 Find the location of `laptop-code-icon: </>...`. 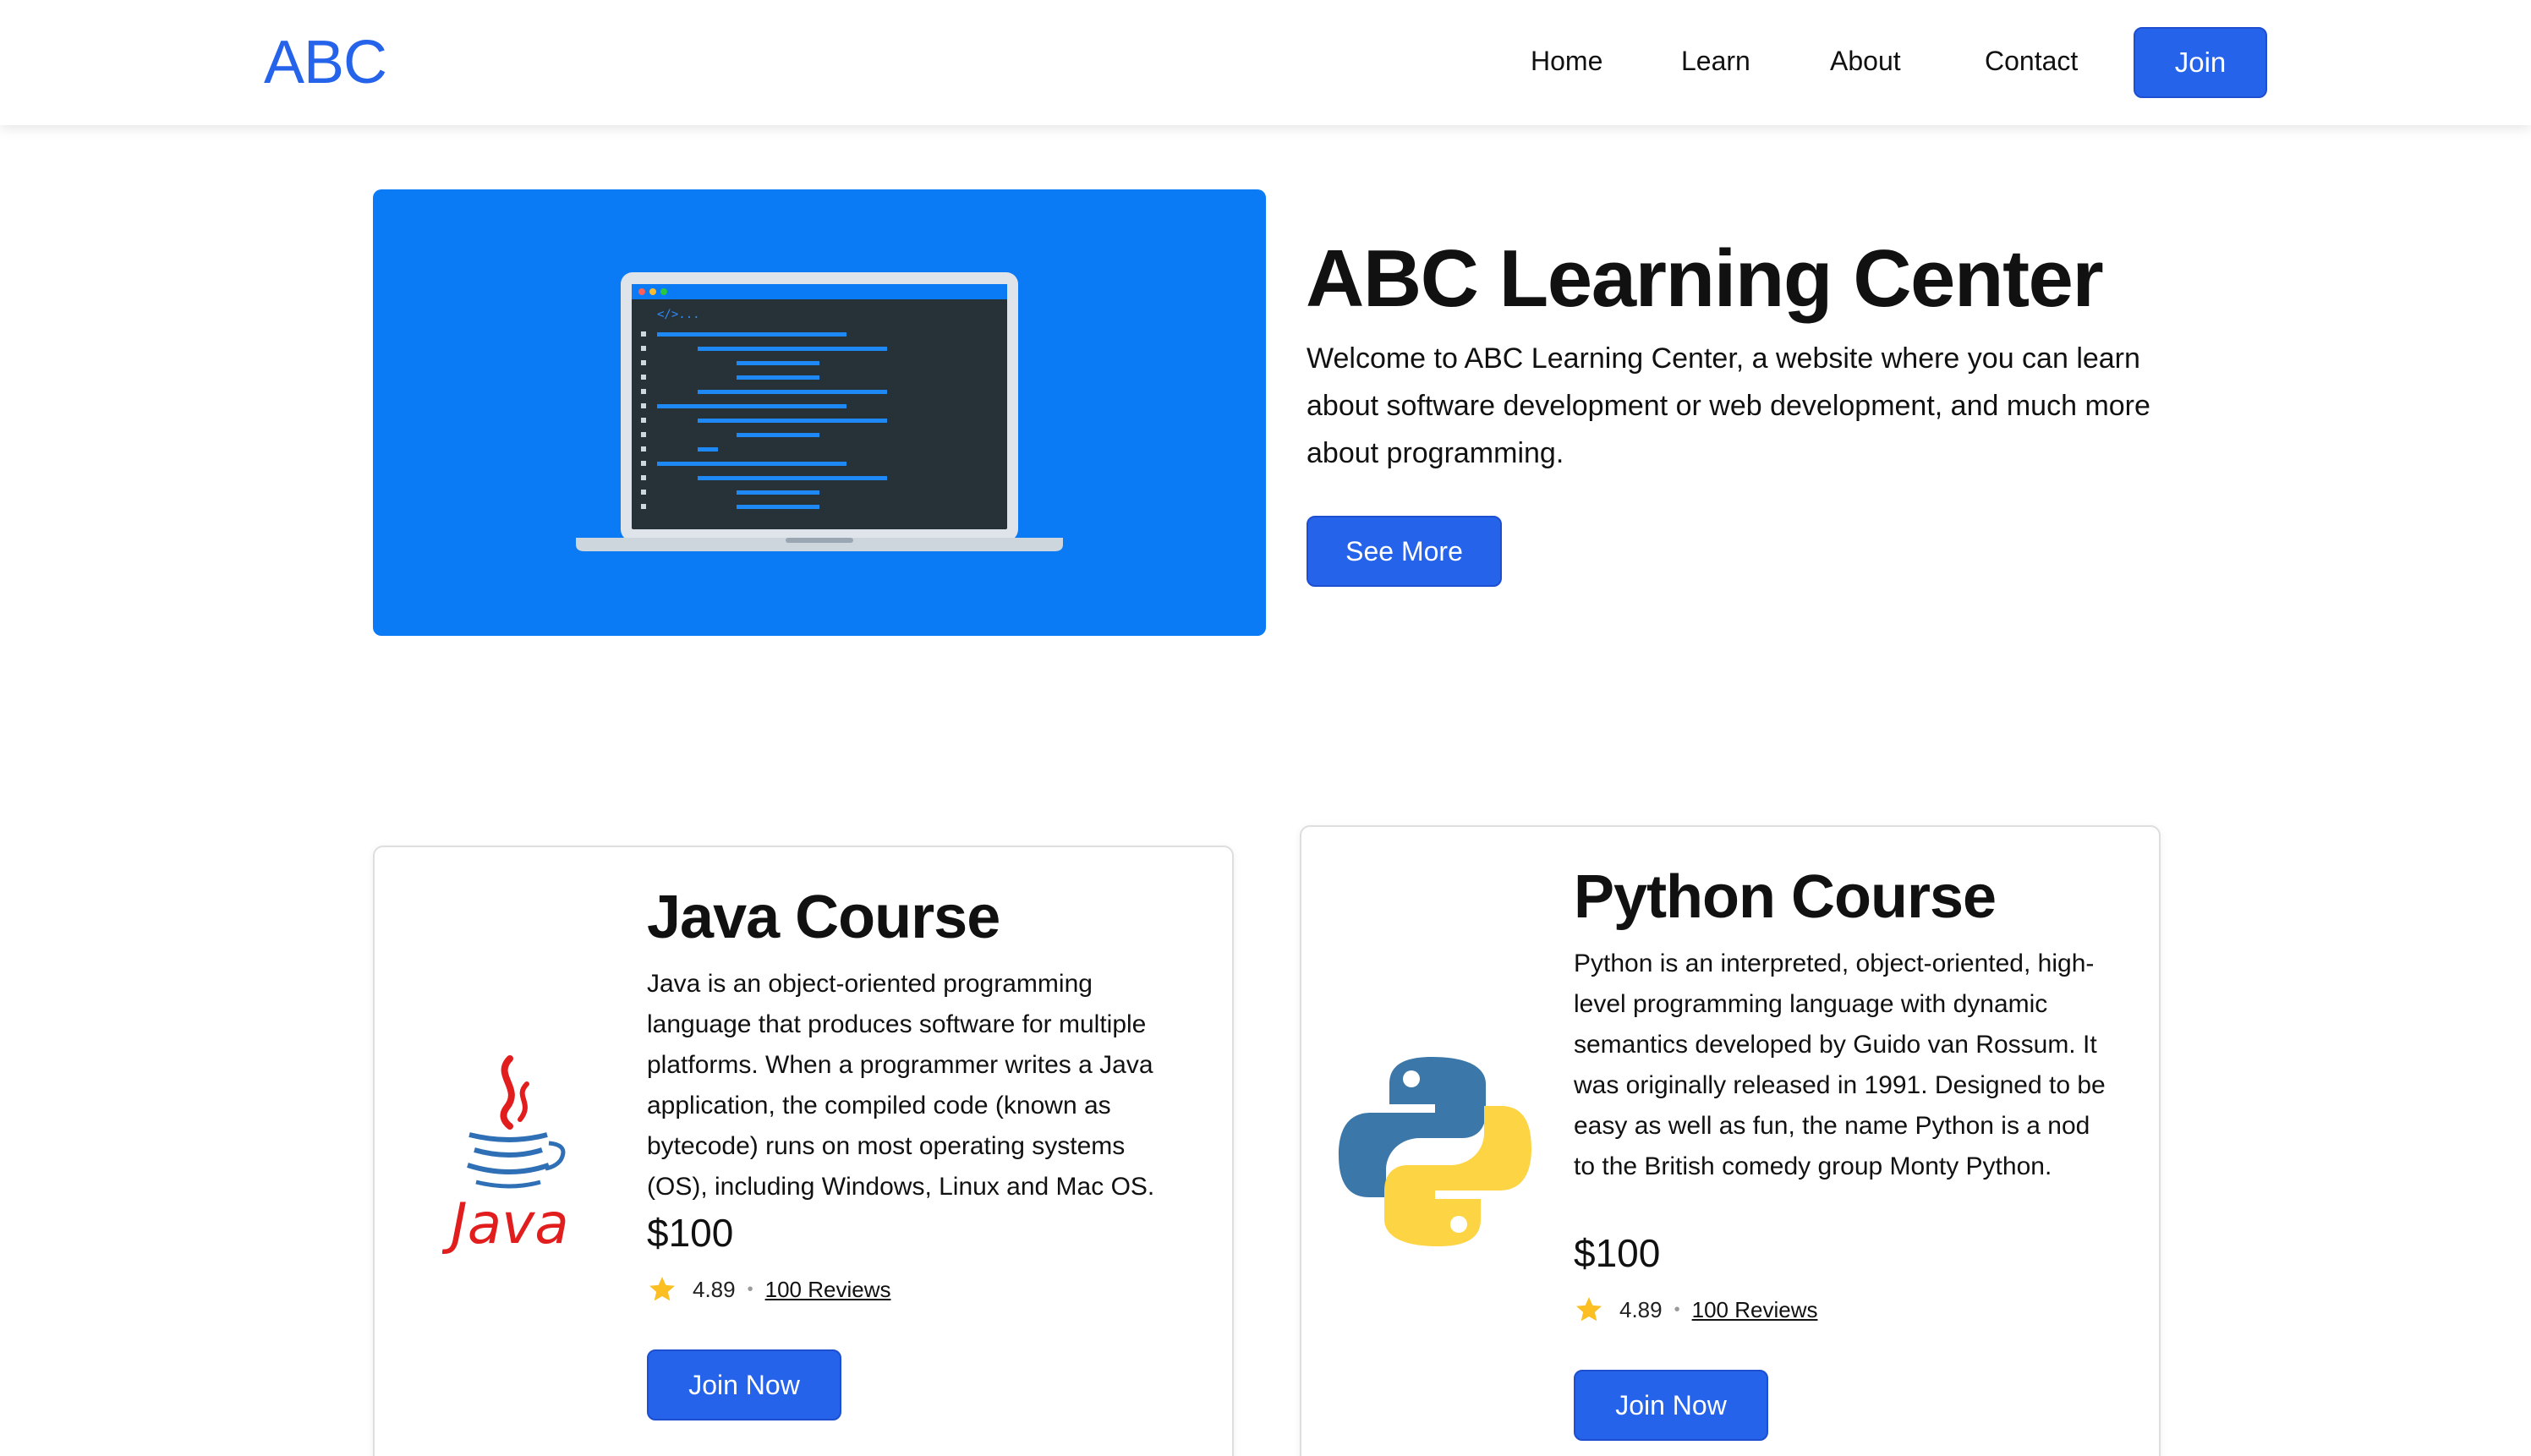

laptop-code-icon: </>... is located at coordinates (819, 412).